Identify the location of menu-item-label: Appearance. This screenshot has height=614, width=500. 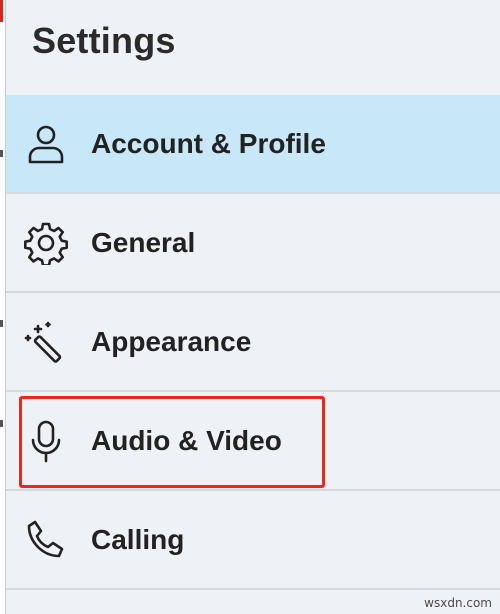
(171, 341).